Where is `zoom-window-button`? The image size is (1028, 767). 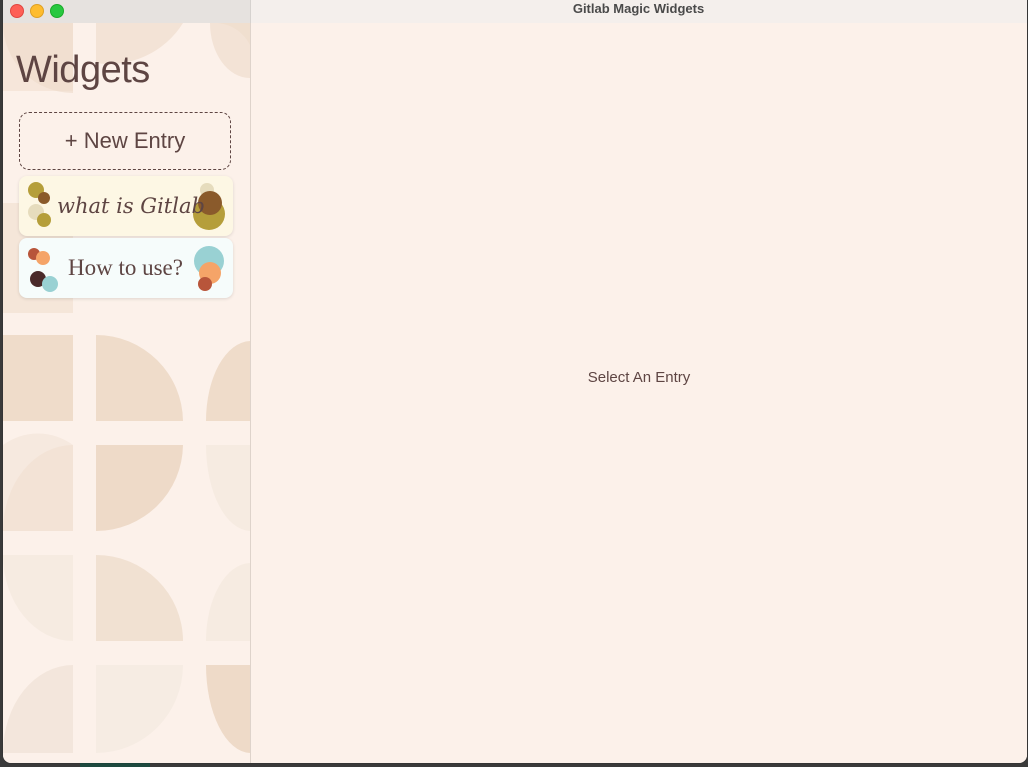
zoom-window-button is located at coordinates (57, 11).